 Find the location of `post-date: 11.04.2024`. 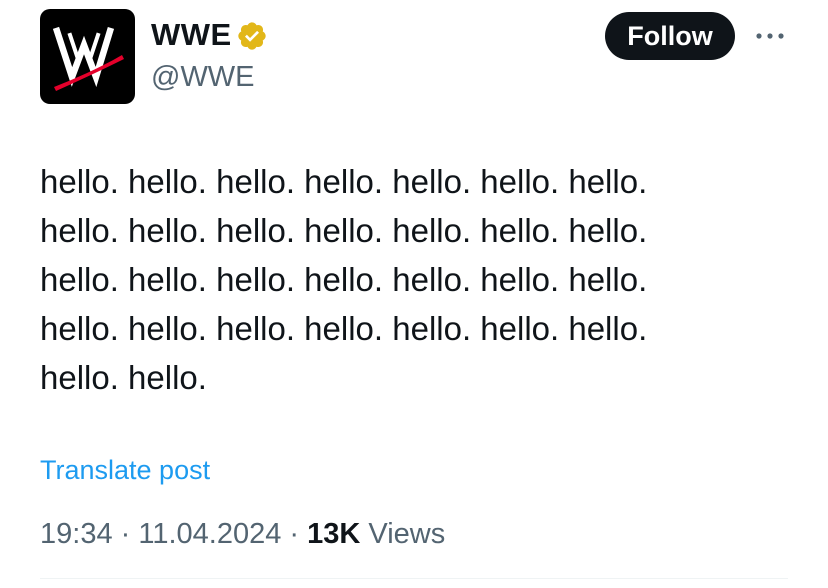

post-date: 11.04.2024 is located at coordinates (209, 534).